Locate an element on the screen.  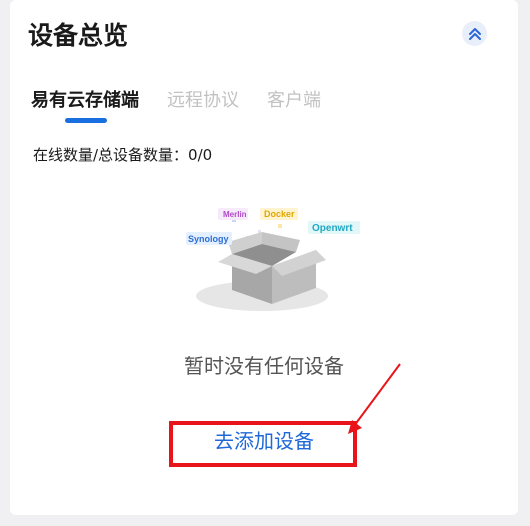
tag-openwrt: Openwrt is located at coordinates (332, 228).